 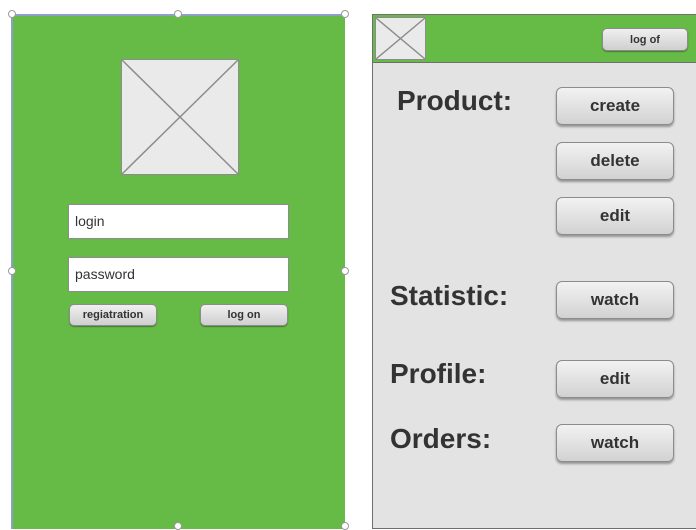 I want to click on profile-section-label: Profile:, so click(x=438, y=373).